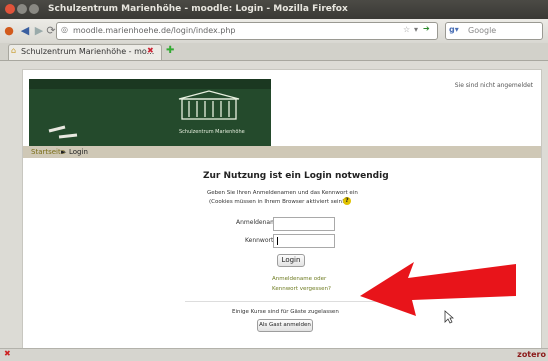  I want to click on guest-login-button: Als Gast anmelden, so click(285, 325).